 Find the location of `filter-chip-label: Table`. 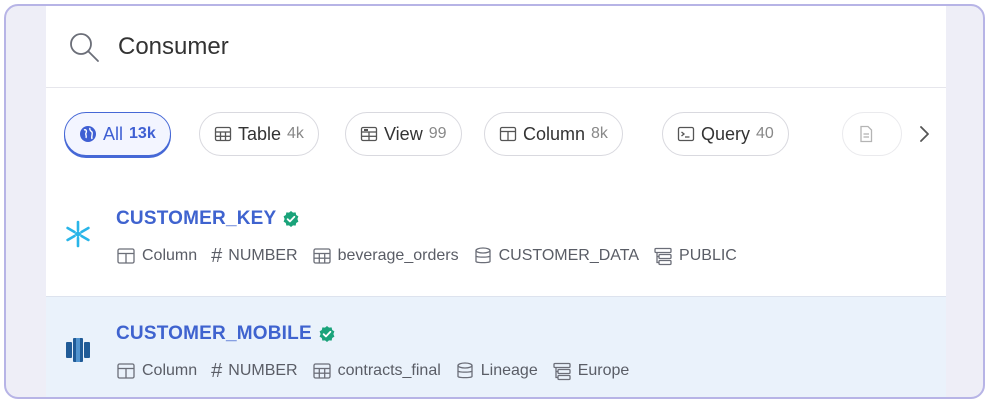

filter-chip-label: Table is located at coordinates (260, 133).